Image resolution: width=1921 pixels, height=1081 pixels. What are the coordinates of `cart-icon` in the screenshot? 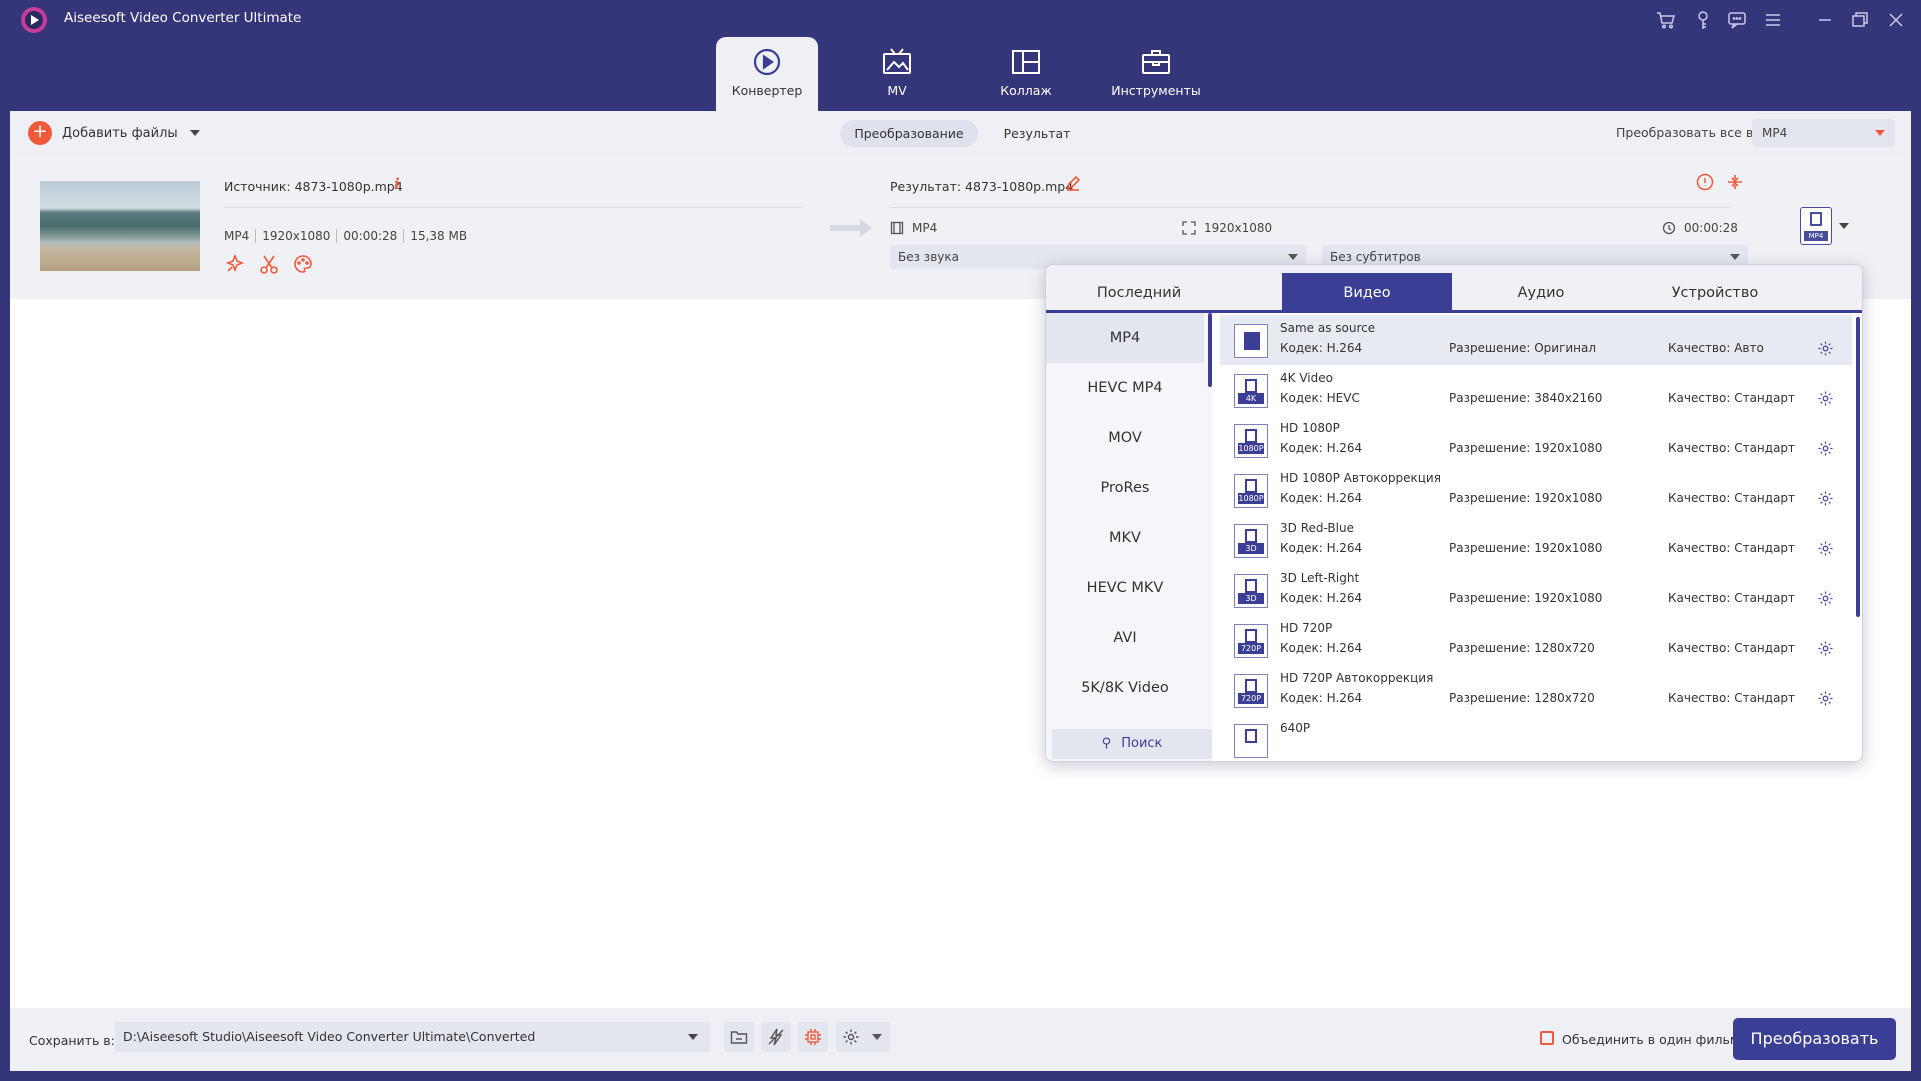 It's located at (1666, 20).